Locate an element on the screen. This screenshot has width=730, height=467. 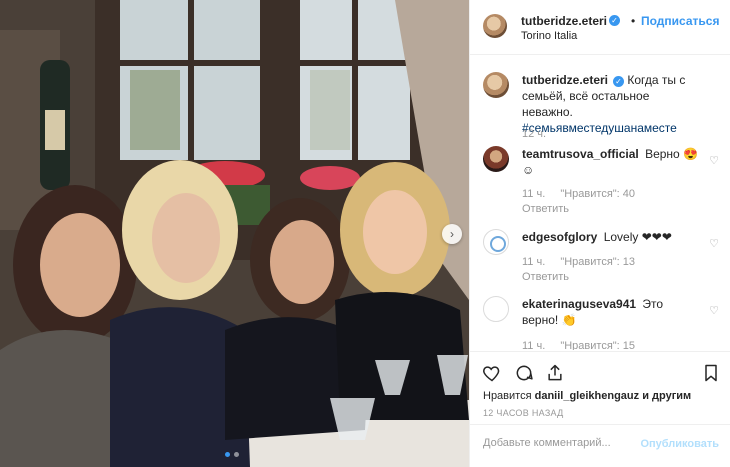
comment-likes: "Нравится": 15 is located at coordinates (597, 345).